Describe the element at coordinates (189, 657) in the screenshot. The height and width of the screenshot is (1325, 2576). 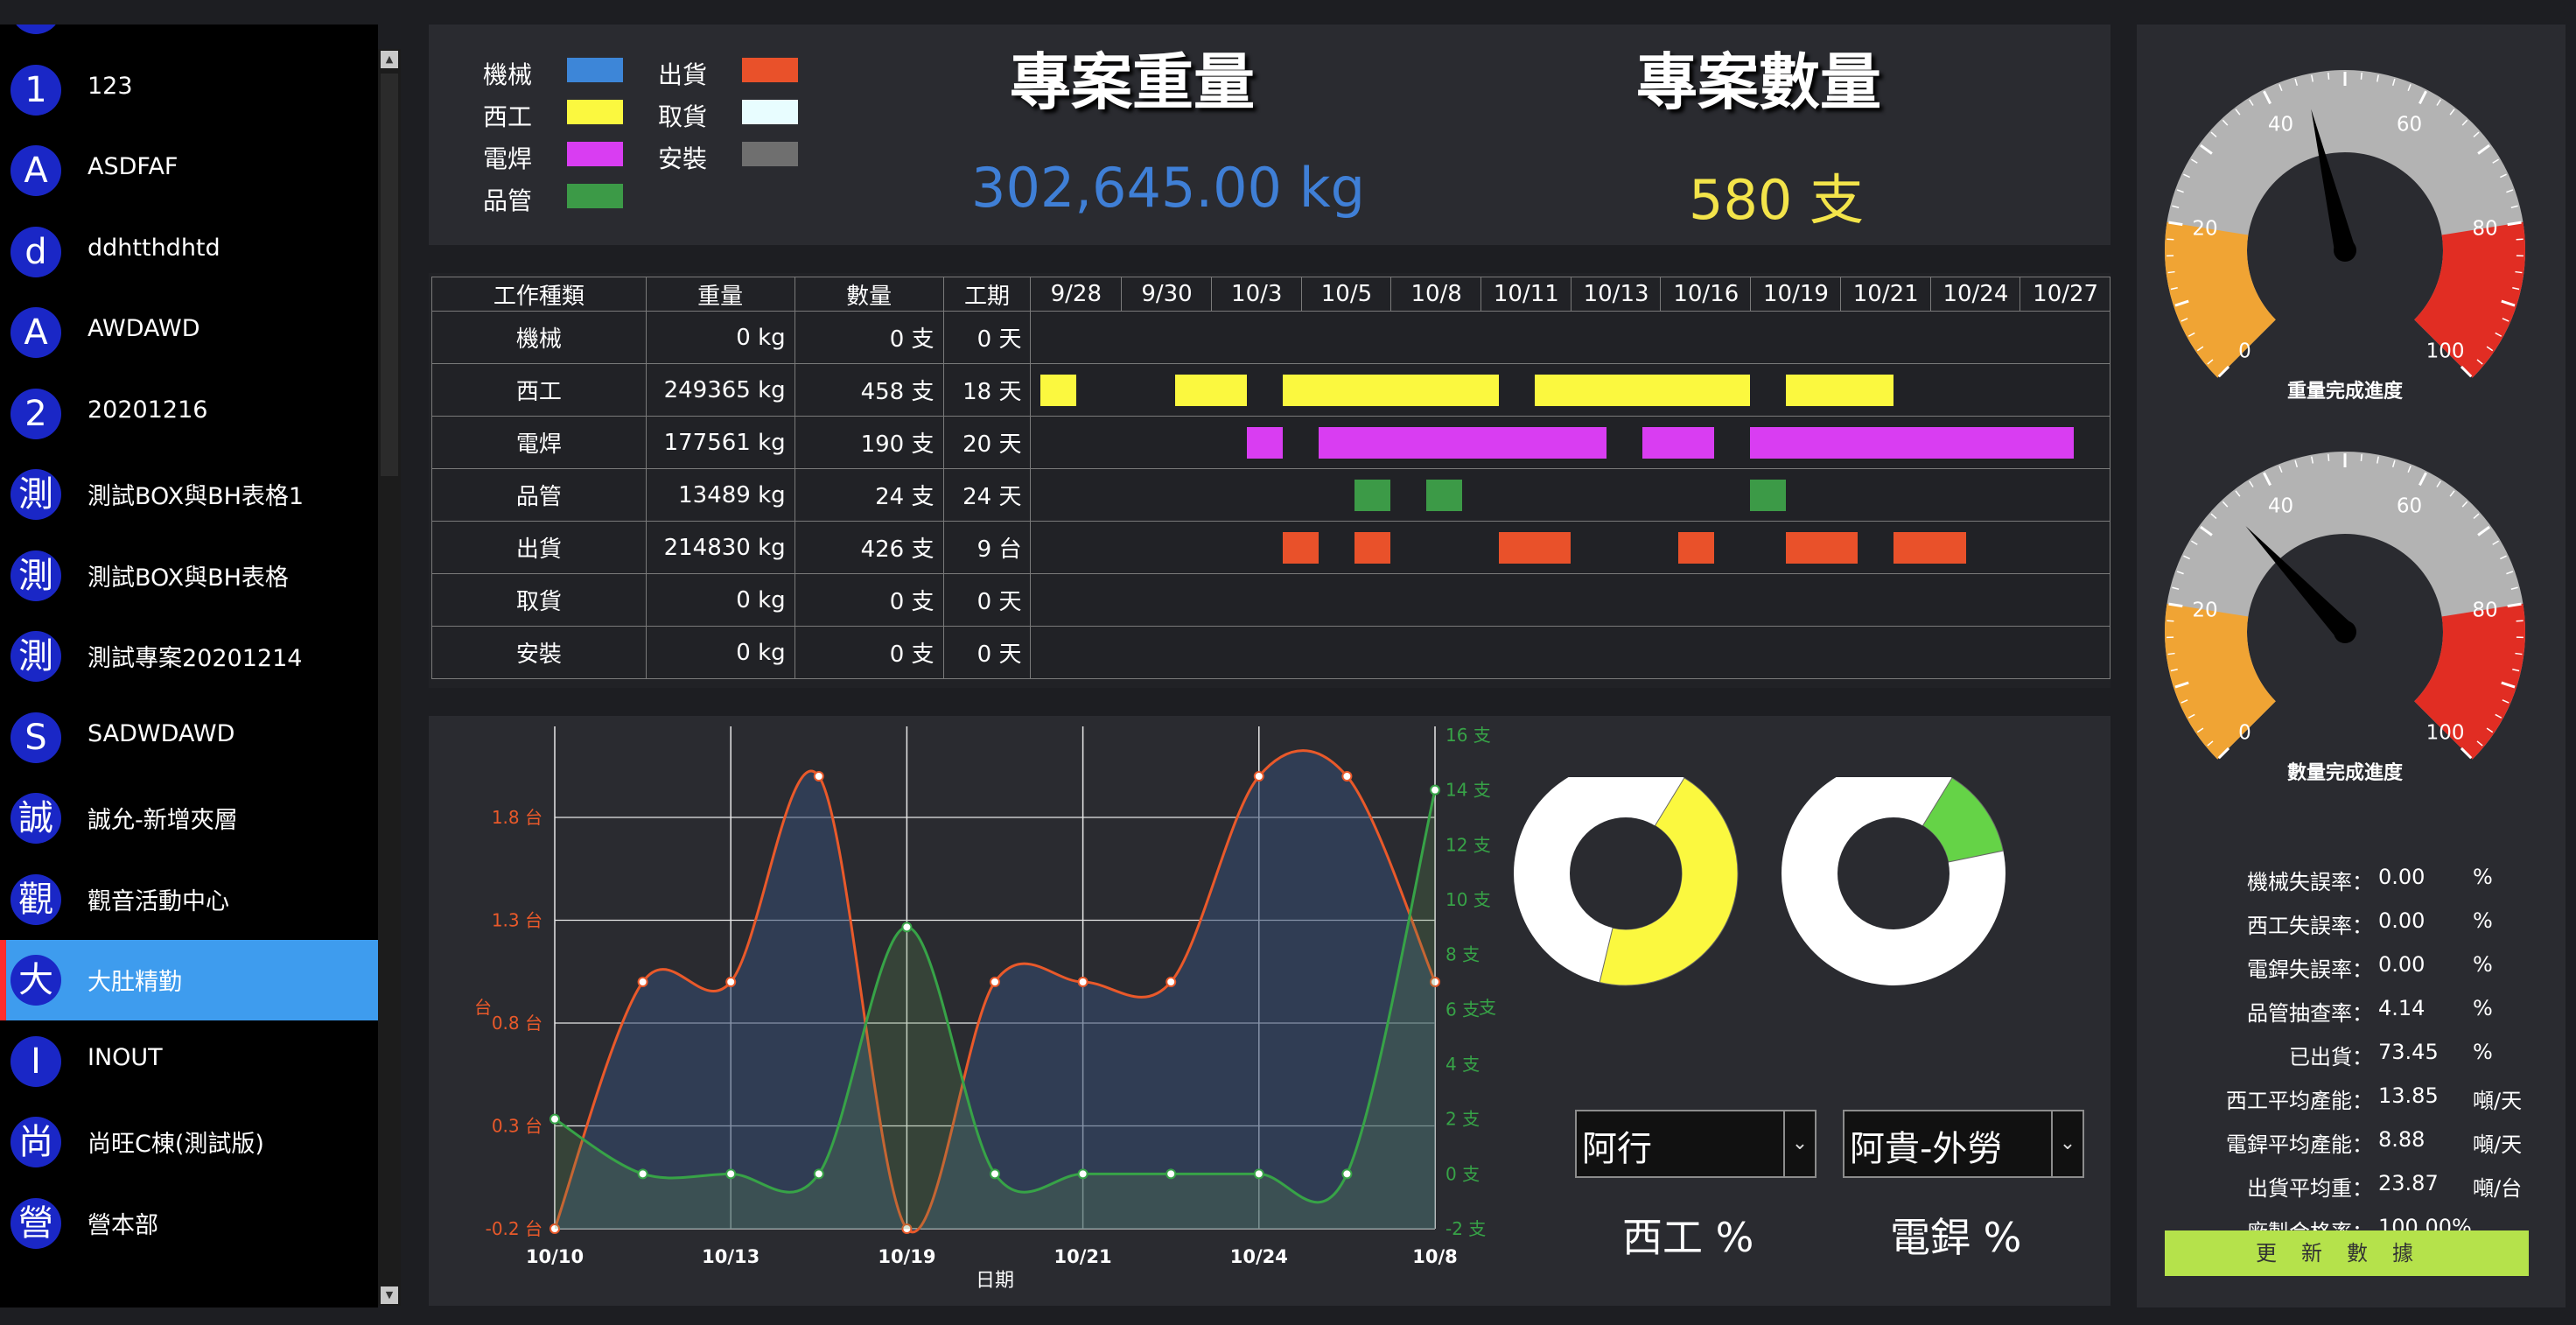
I see `sidebar-item: 測測試專案20201214` at that location.